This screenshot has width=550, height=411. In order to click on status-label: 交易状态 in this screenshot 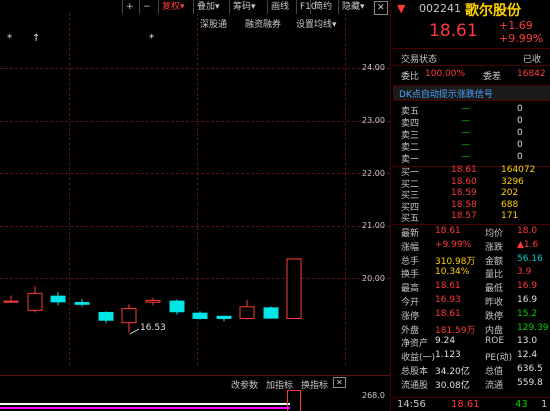, I will do `click(419, 60)`.